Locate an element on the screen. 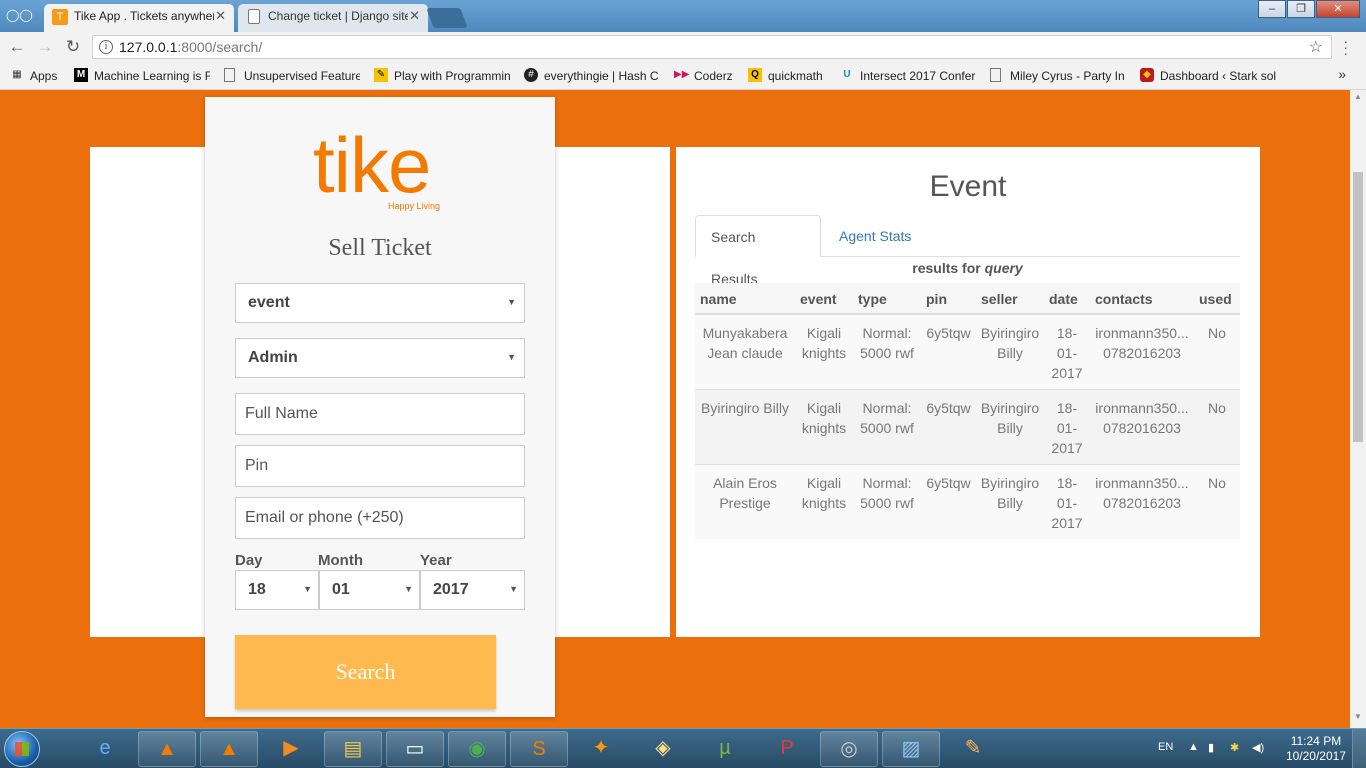 The image size is (1366, 768). full-name-placeholder: Full Name is located at coordinates (281, 413).